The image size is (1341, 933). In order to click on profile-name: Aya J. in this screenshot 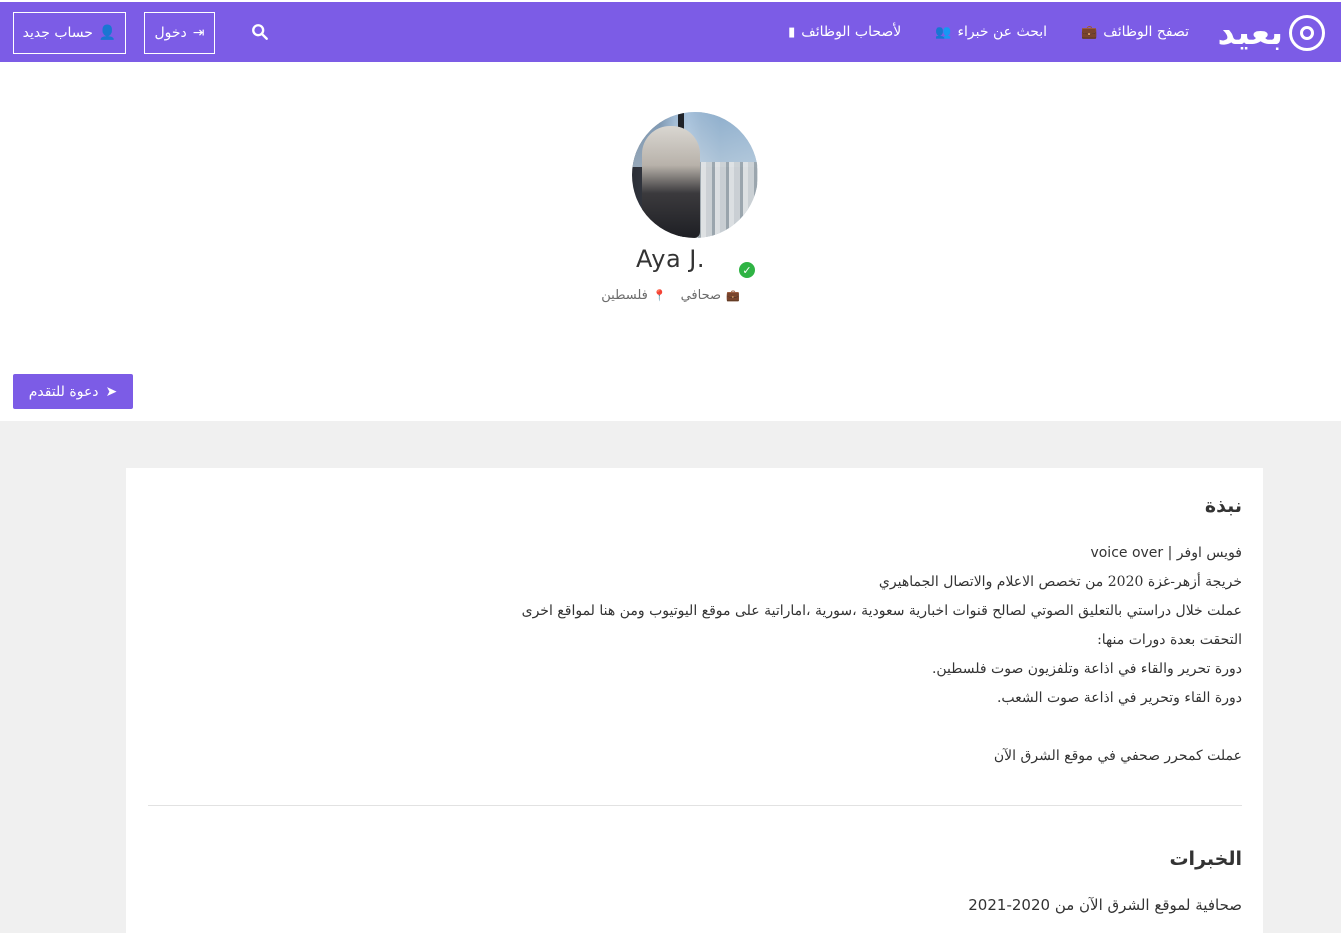, I will do `click(670, 259)`.